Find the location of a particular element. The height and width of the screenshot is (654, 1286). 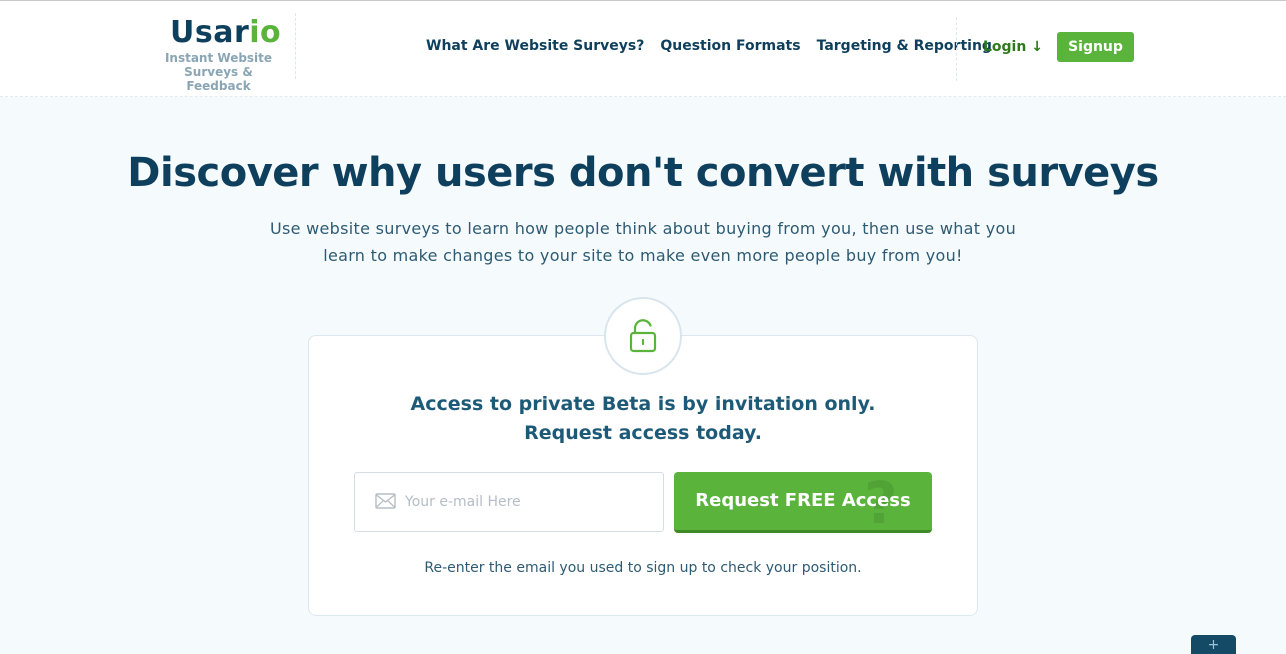

nav-link-question-formats: Question Formats is located at coordinates (730, 48).